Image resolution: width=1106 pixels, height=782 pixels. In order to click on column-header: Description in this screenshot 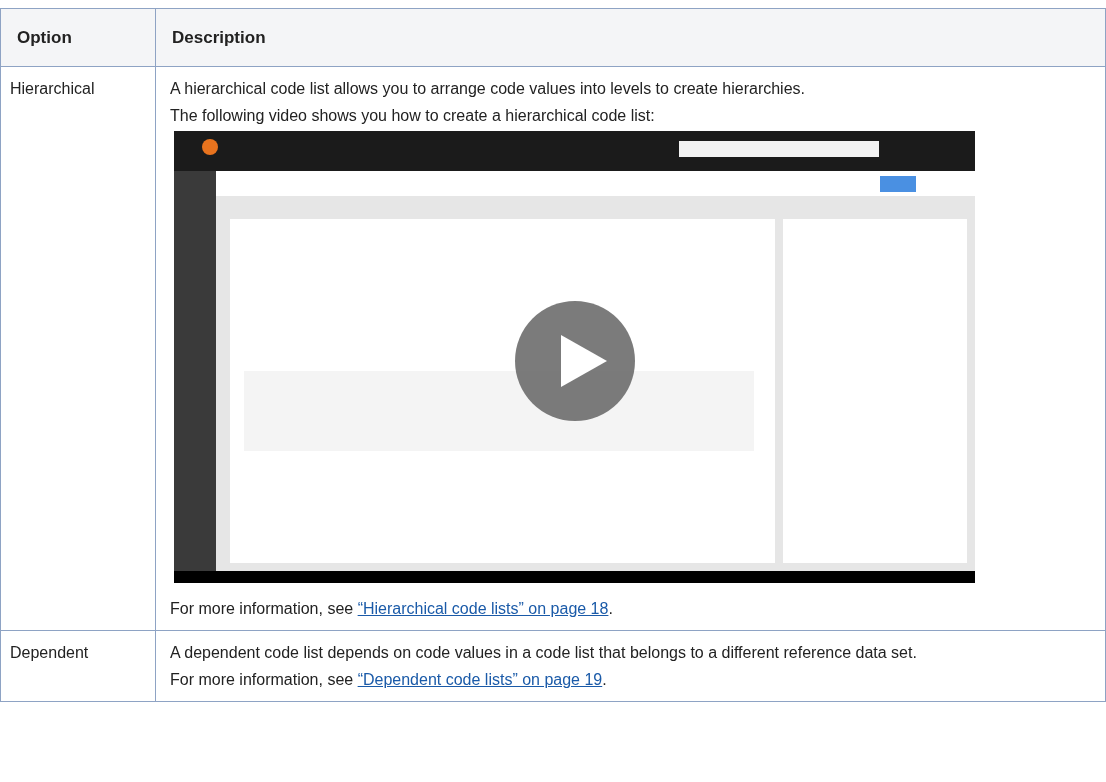, I will do `click(630, 37)`.